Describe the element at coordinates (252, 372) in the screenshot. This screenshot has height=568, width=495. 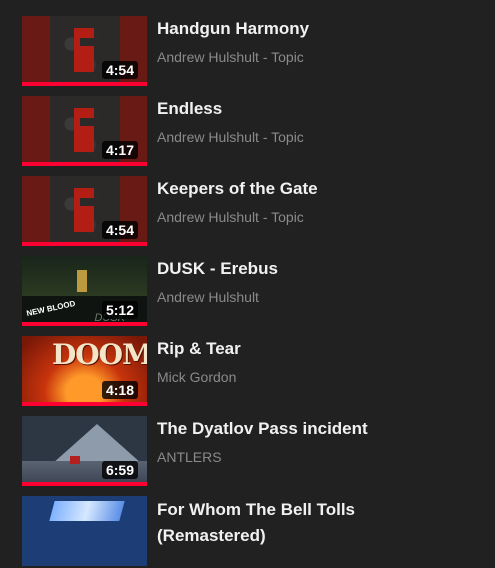
I see `playlist-item: DOOM 4:18 Rip & Tear Mick Gordon` at that location.